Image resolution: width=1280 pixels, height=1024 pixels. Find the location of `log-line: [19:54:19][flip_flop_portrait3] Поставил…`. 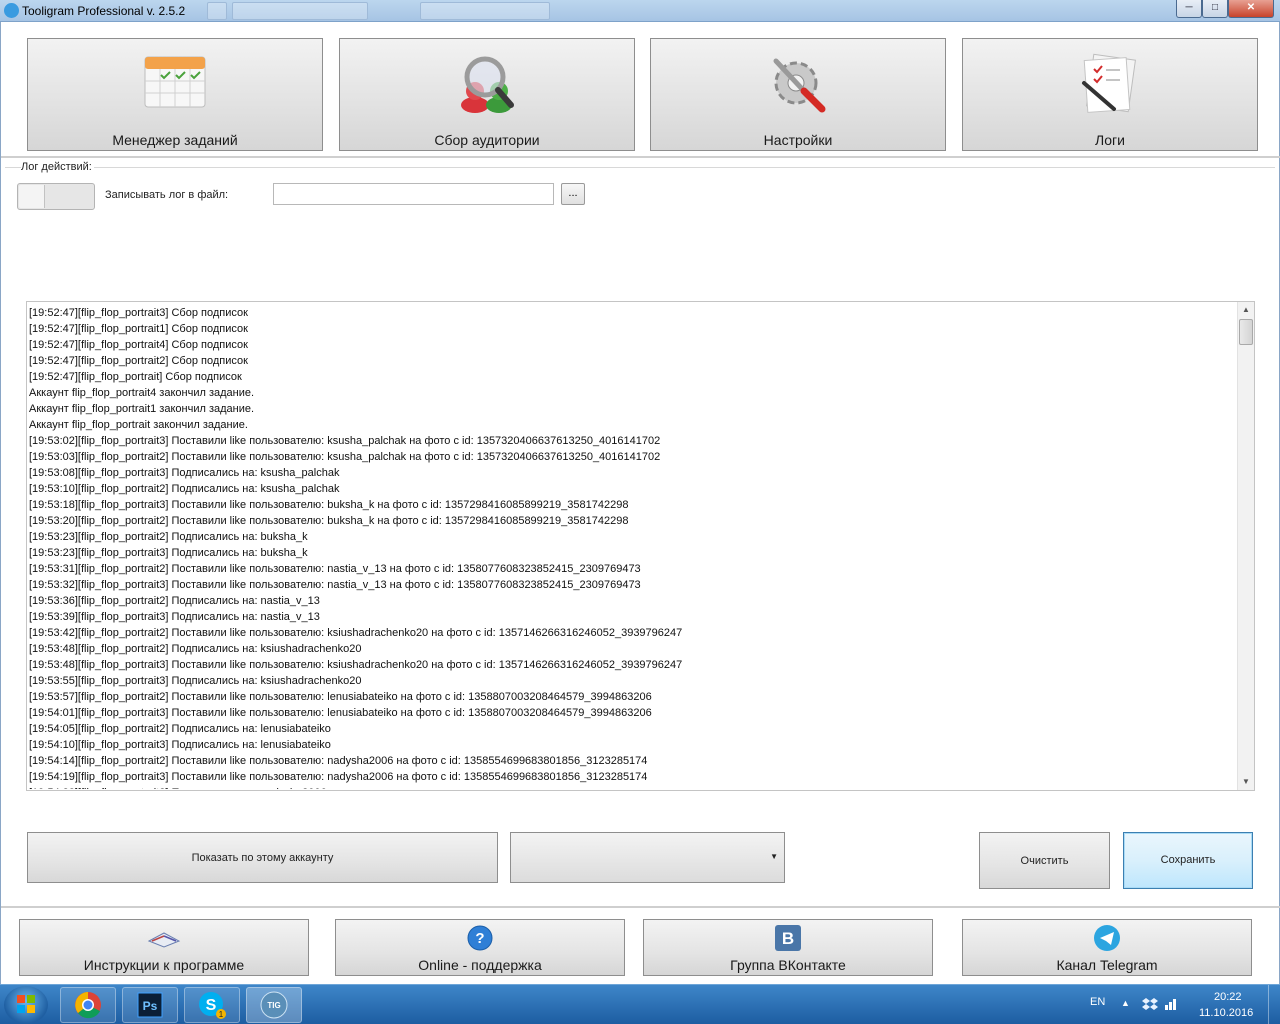

log-line: [19:54:19][flip_flop_portrait3] Поставил… is located at coordinates (338, 777).